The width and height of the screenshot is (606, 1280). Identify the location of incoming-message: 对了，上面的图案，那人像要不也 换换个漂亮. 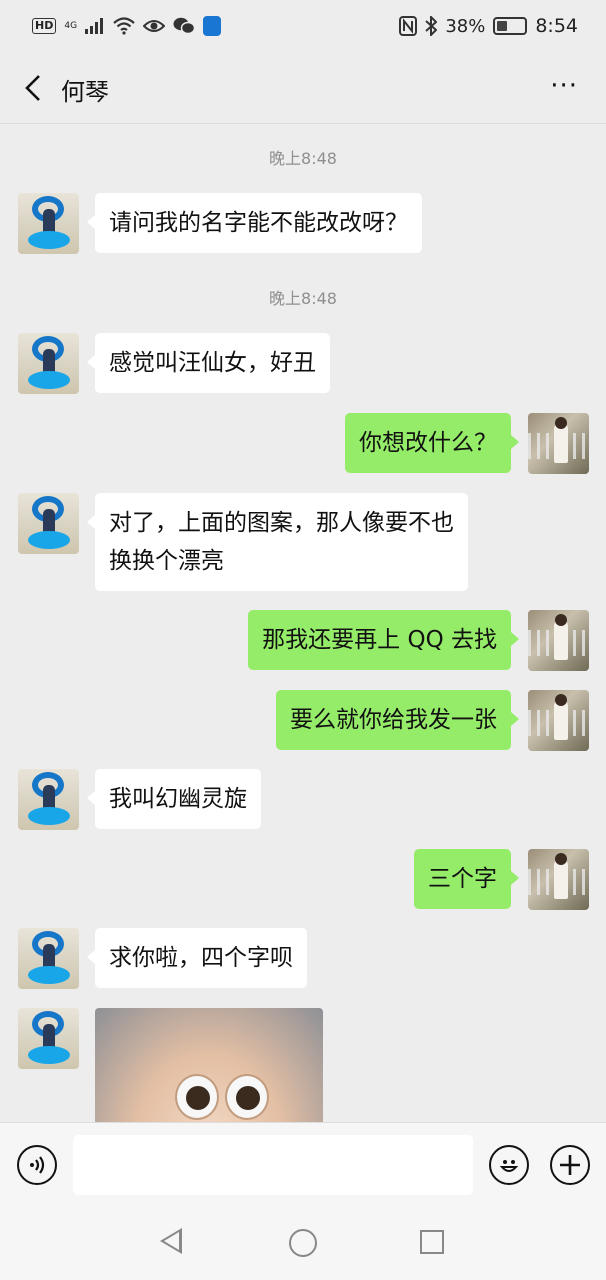
(277, 542).